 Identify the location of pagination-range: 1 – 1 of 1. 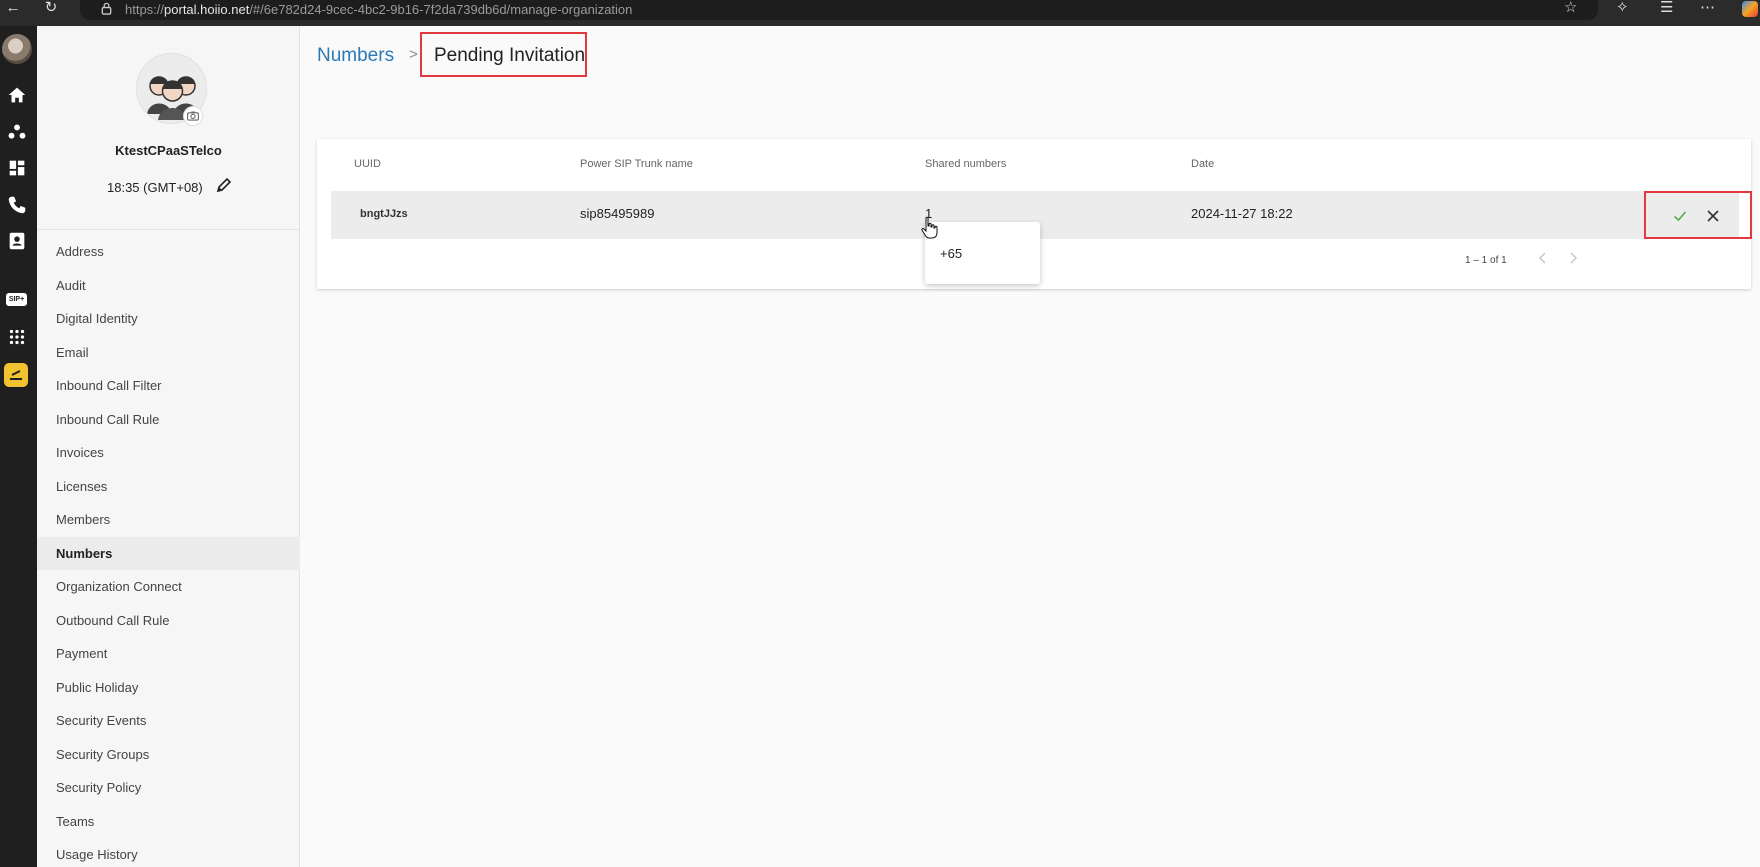
(1486, 260).